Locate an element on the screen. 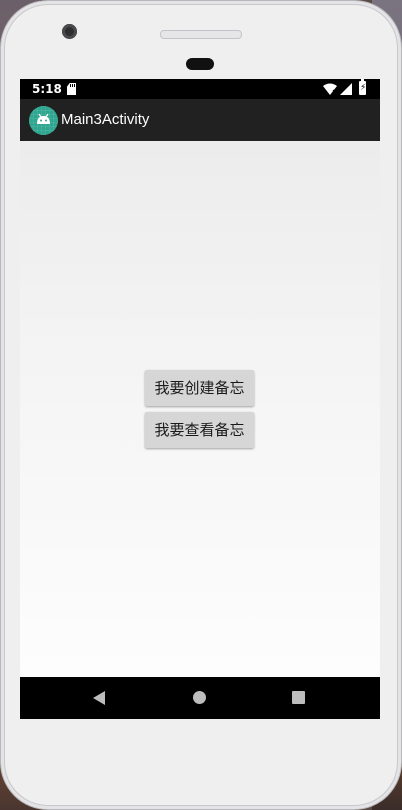 The image size is (402, 810). wifi-icon is located at coordinates (330, 89).